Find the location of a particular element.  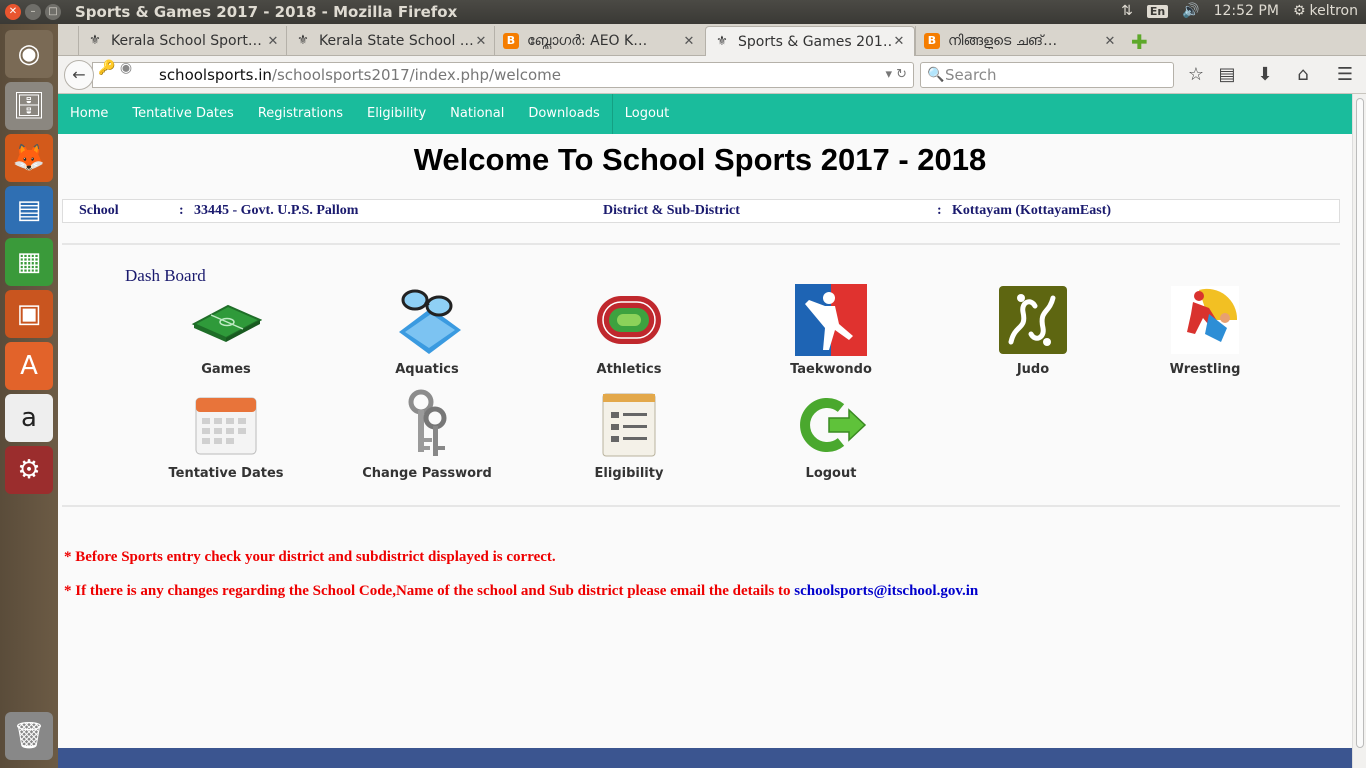

dash-item-games: Games is located at coordinates (226, 330).